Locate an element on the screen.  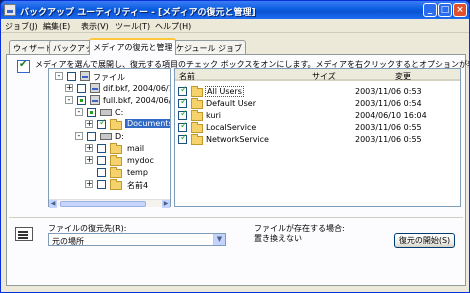
list-item-name: kuri is located at coordinates (213, 115).